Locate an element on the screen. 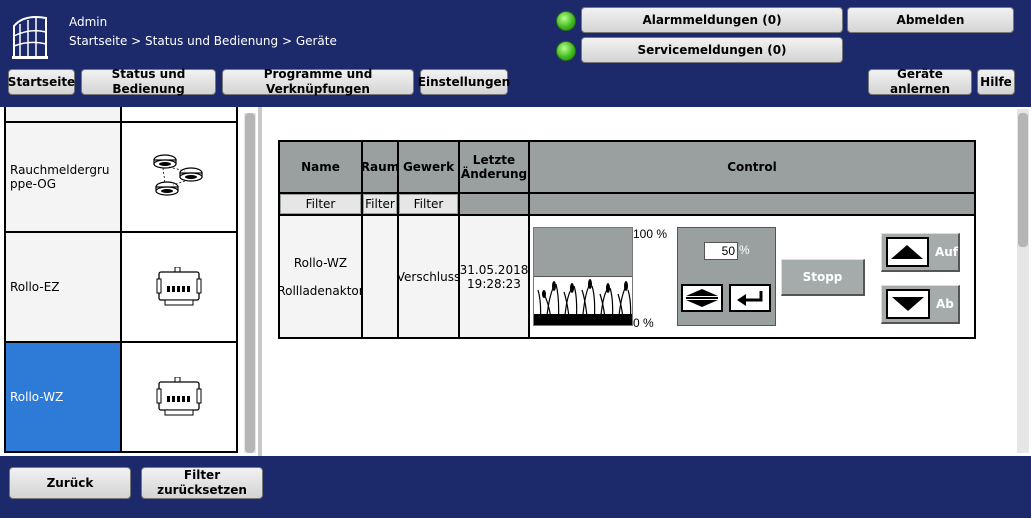 The width and height of the screenshot is (1031, 518). up-down-arrows-icon is located at coordinates (702, 298).